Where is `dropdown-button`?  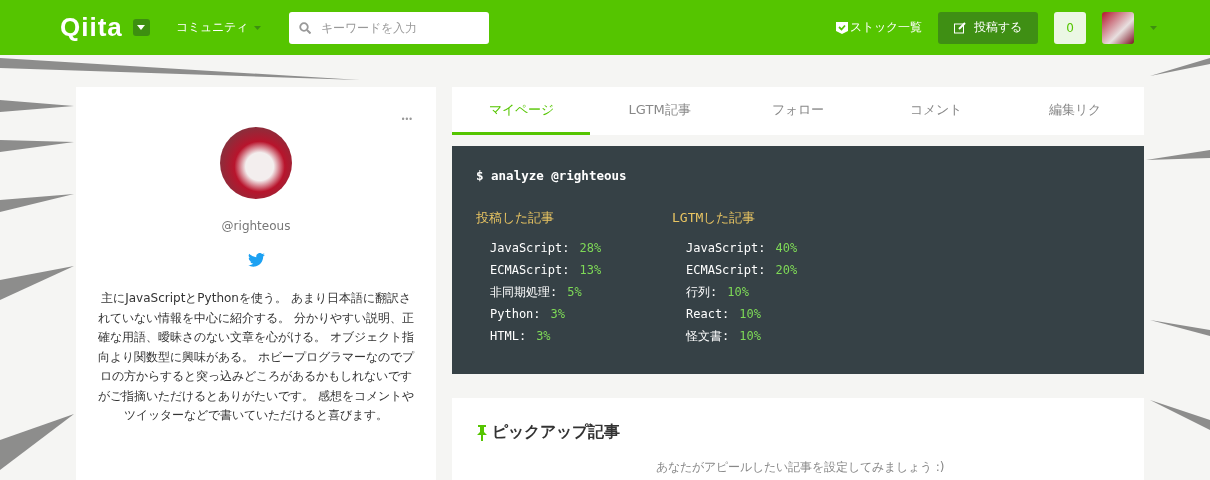 dropdown-button is located at coordinates (141, 27).